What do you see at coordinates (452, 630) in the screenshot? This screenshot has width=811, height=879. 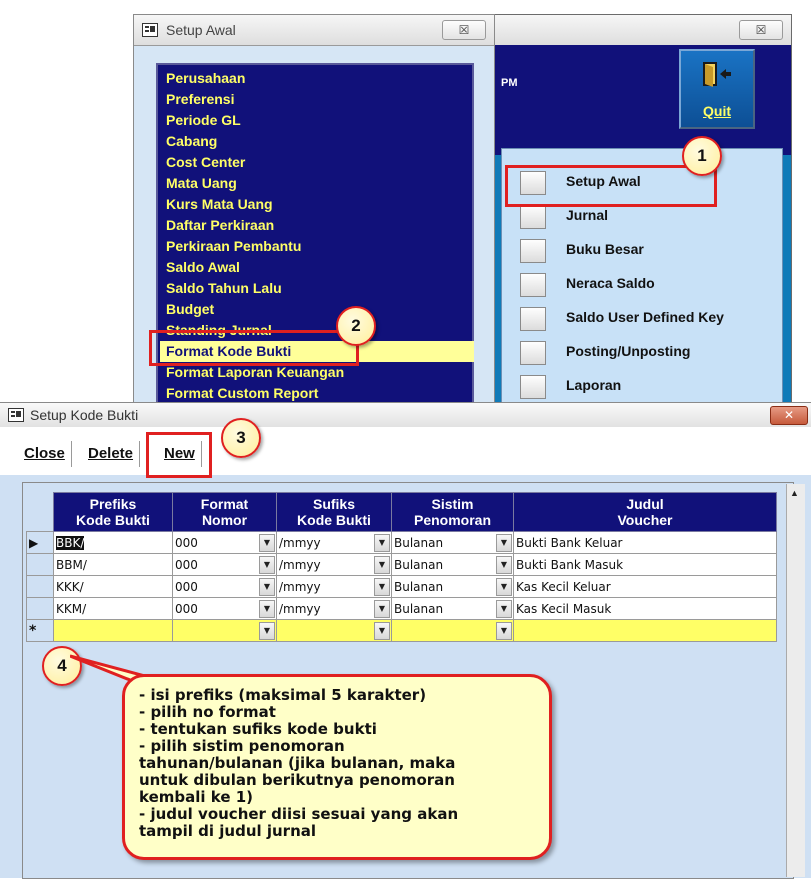 I see `cell-sistim: ▼` at bounding box center [452, 630].